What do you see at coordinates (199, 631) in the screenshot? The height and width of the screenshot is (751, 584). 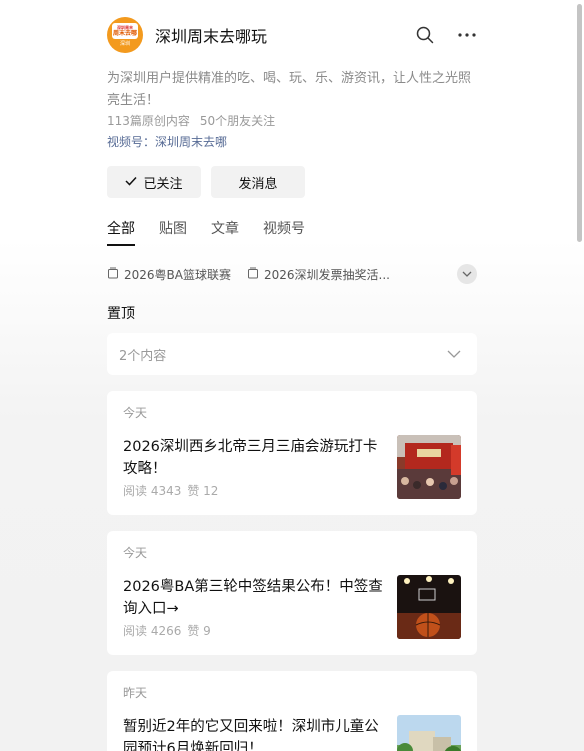 I see `like-count: 赞 9` at bounding box center [199, 631].